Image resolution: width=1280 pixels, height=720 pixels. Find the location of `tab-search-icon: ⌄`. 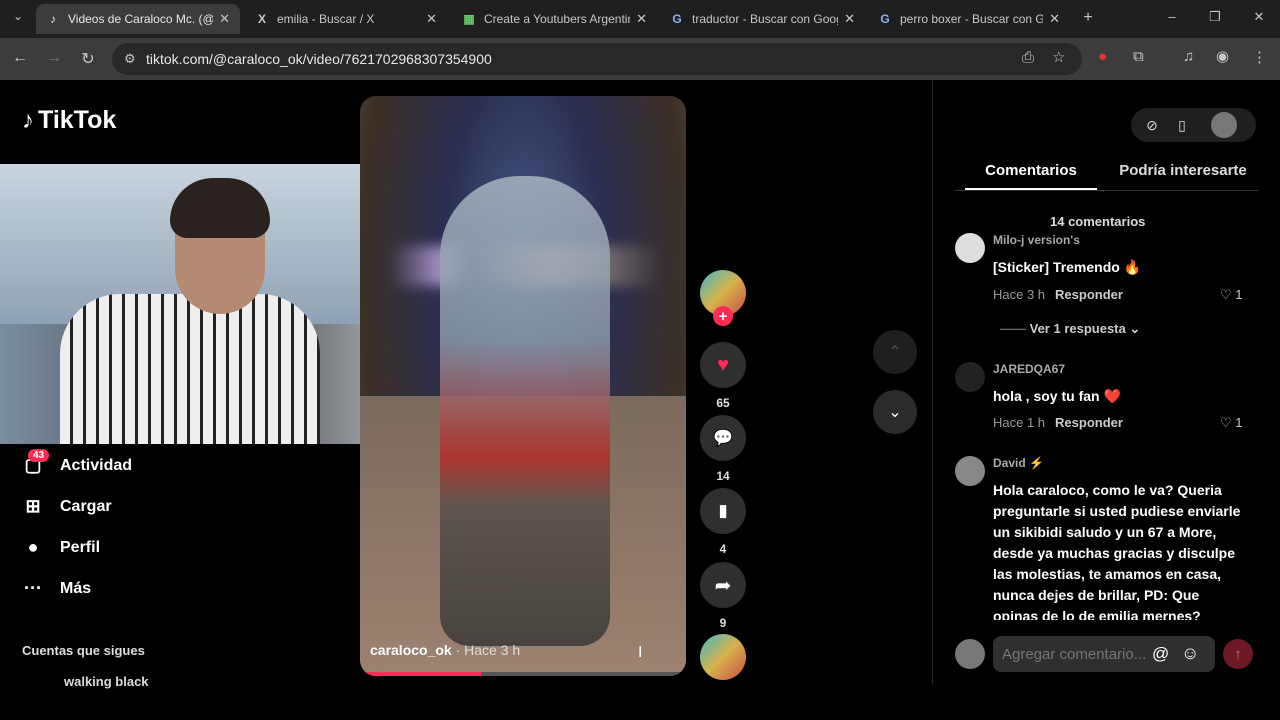

tab-search-icon: ⌄ is located at coordinates (18, 16).